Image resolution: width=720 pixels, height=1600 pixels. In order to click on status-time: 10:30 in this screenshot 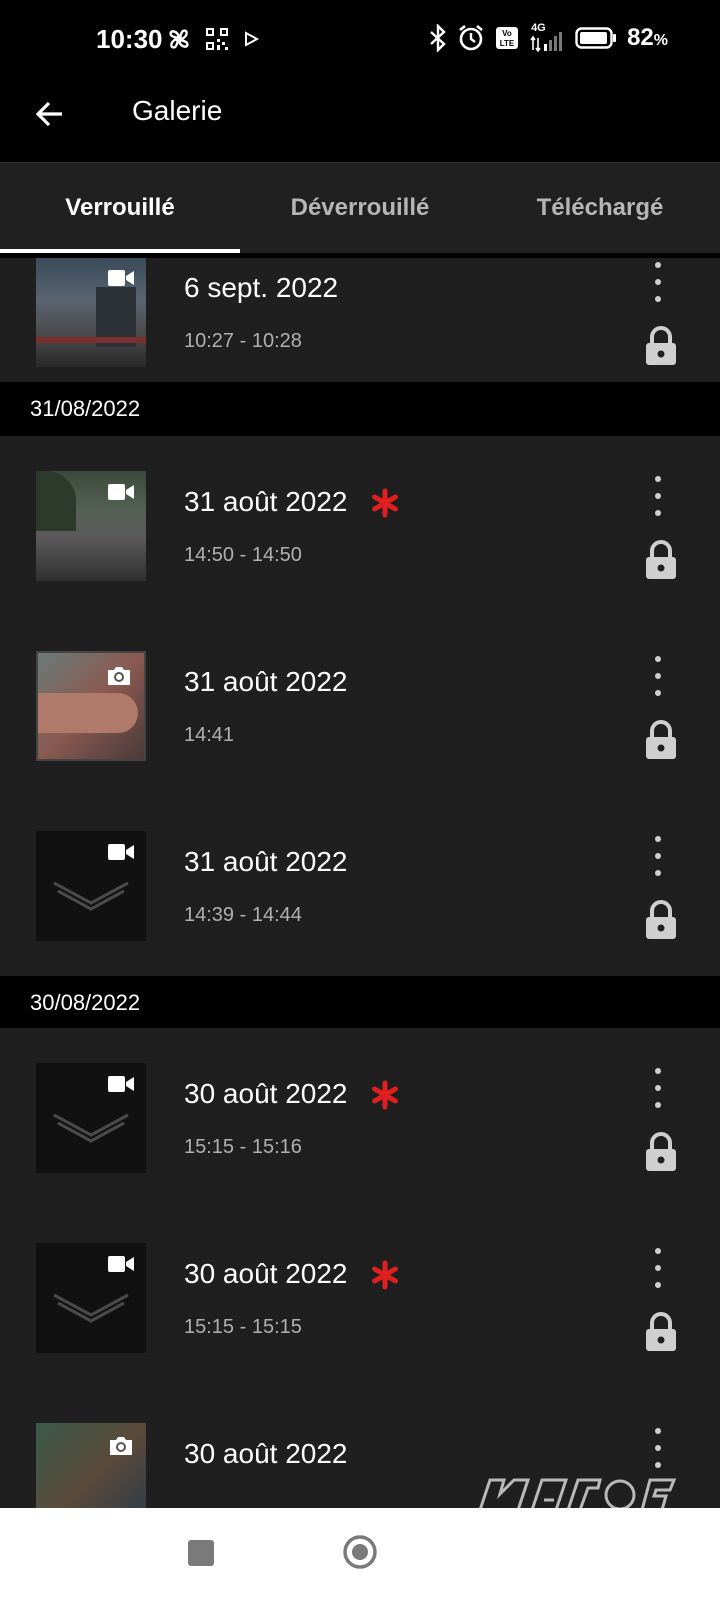, I will do `click(129, 39)`.